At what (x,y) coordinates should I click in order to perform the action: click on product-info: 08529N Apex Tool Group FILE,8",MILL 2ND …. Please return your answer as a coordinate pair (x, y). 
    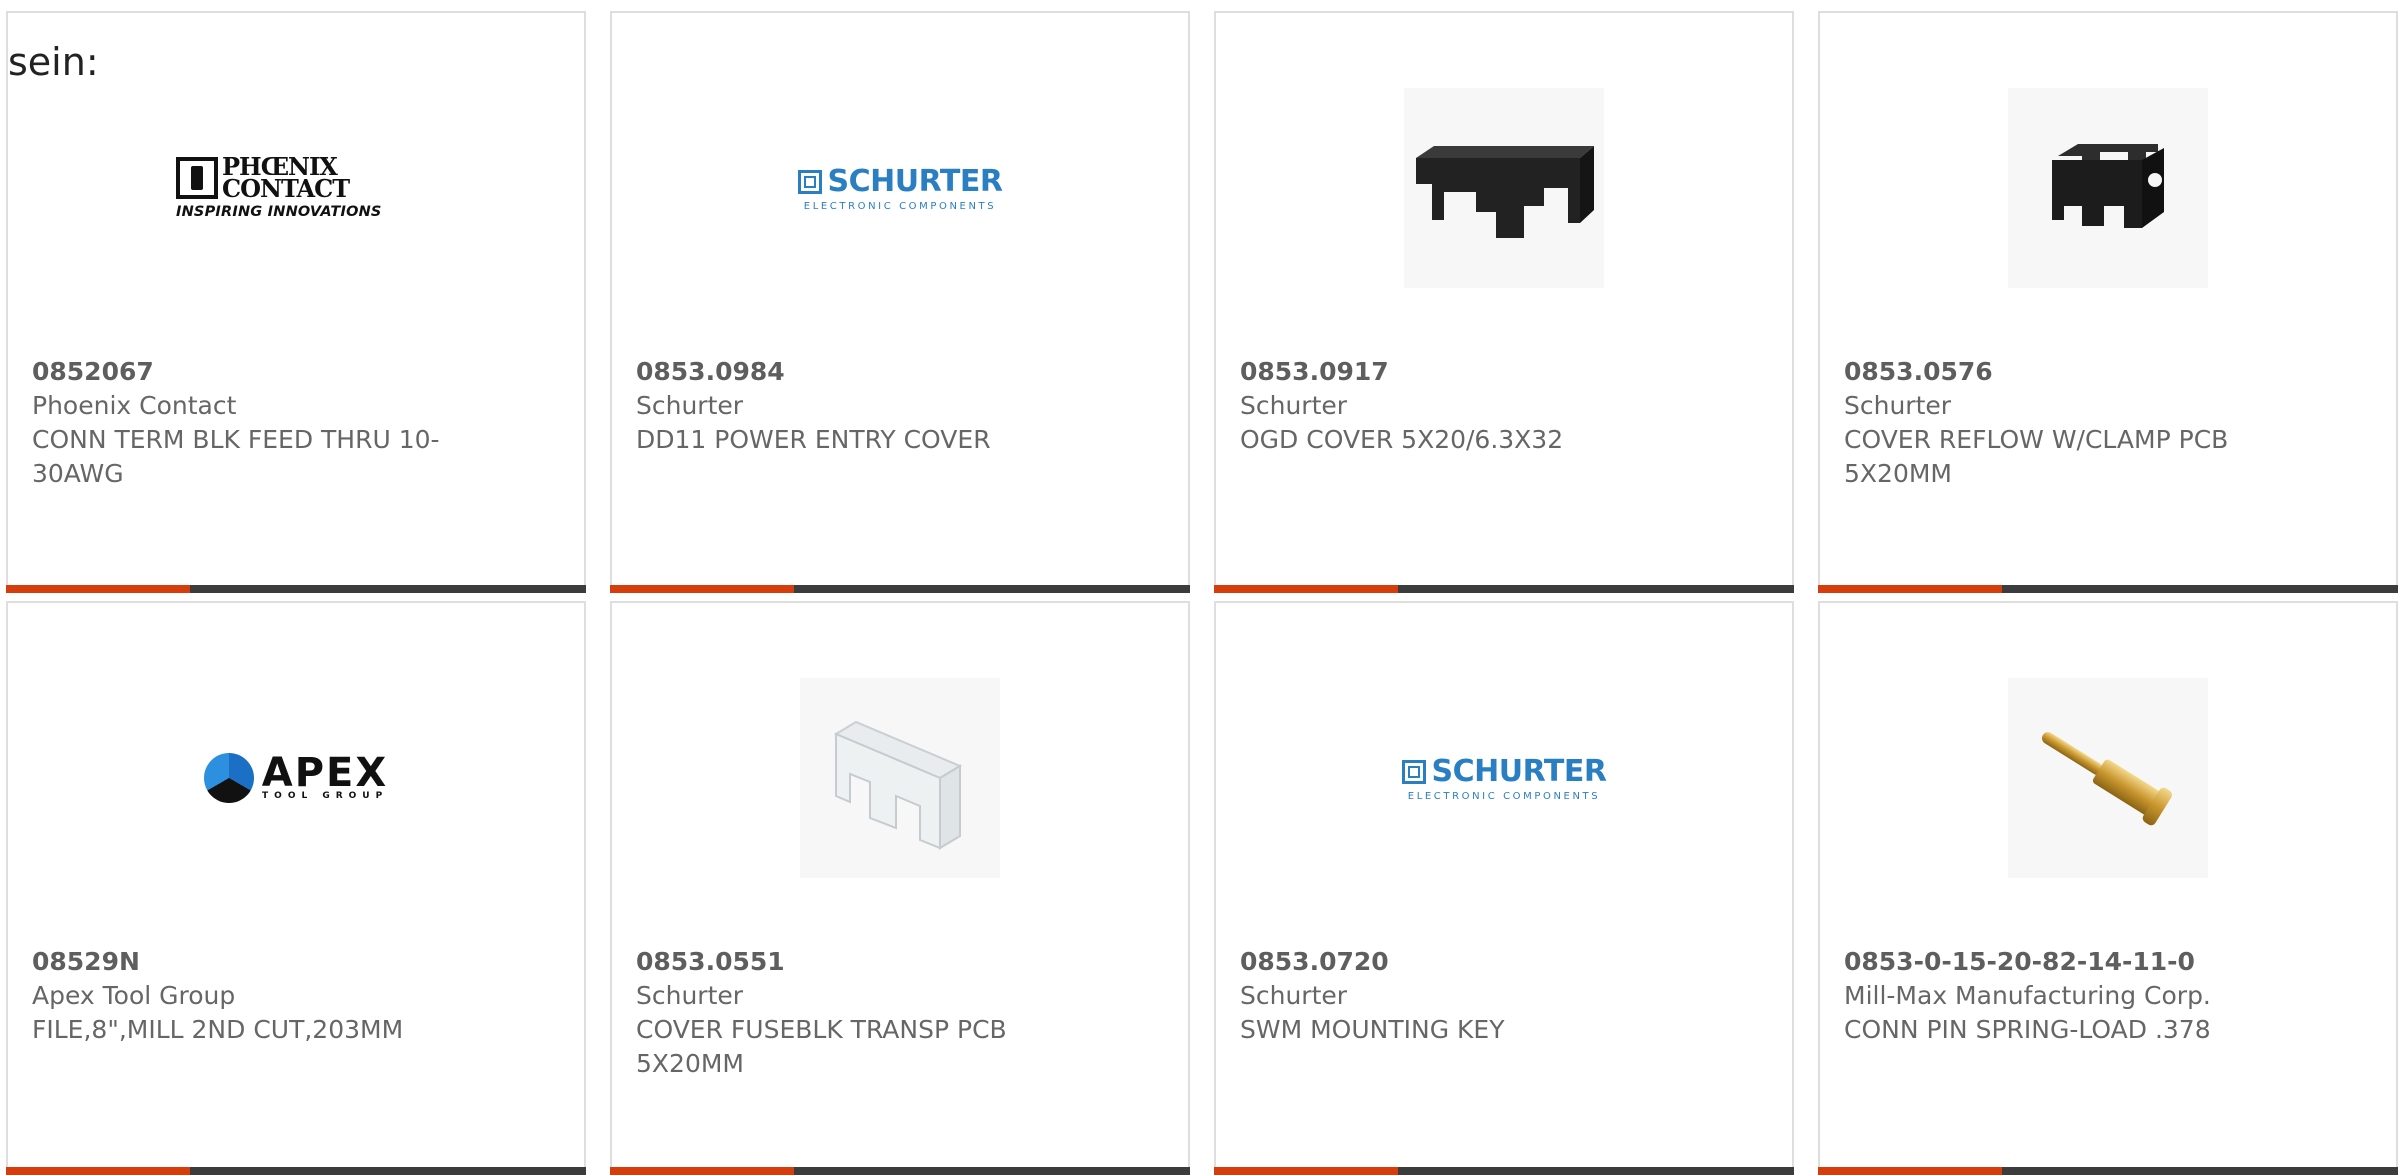
    Looking at the image, I should click on (252, 996).